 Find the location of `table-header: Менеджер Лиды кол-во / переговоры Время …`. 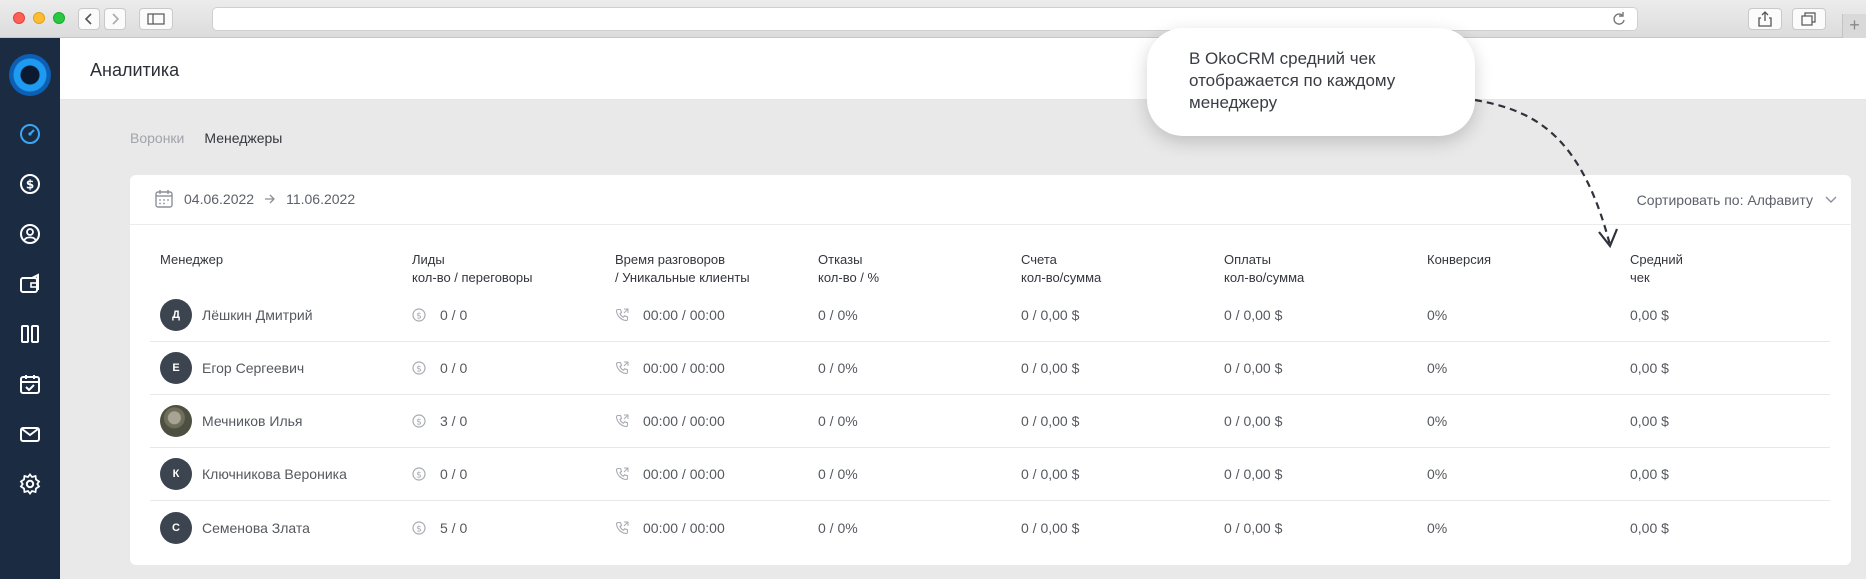

table-header: Менеджер Лиды кол-во / переговоры Время … is located at coordinates (990, 270).